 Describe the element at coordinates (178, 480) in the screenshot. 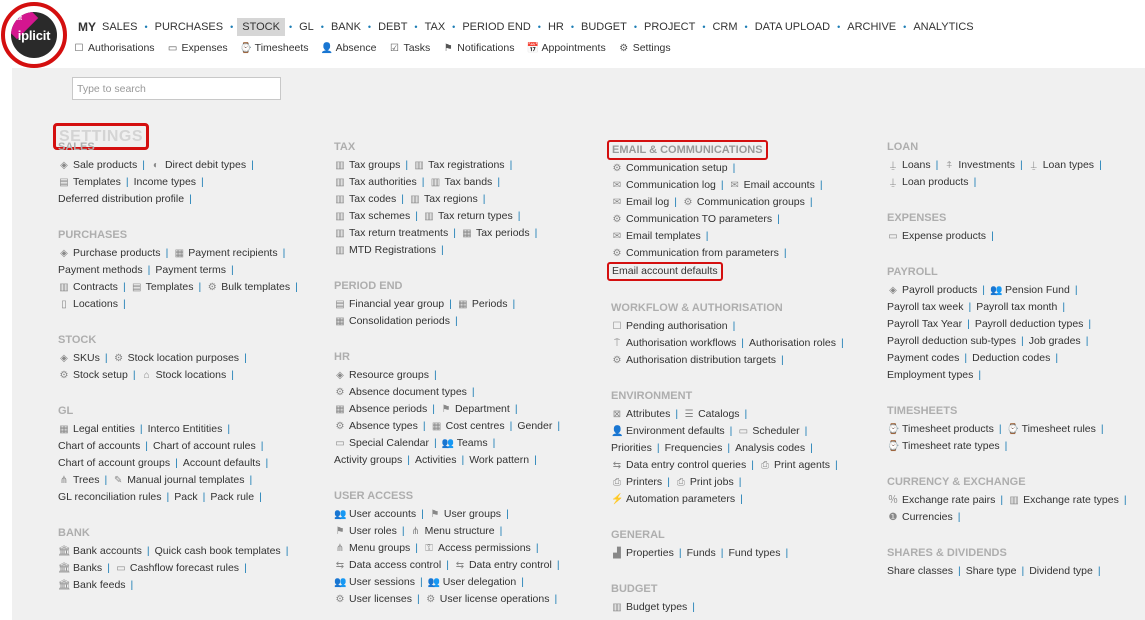

I see `link-manual-journal-templates: ✎ Manual journal templates` at that location.